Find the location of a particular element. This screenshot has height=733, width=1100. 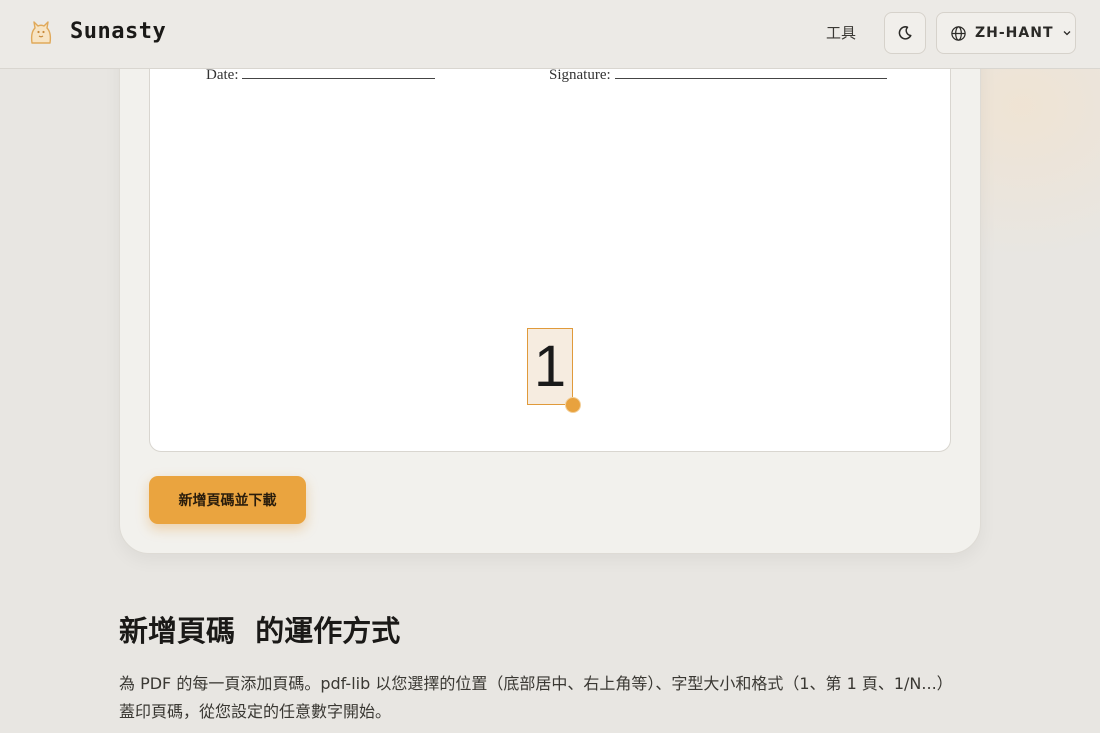

moon-icon is located at coordinates (905, 33).